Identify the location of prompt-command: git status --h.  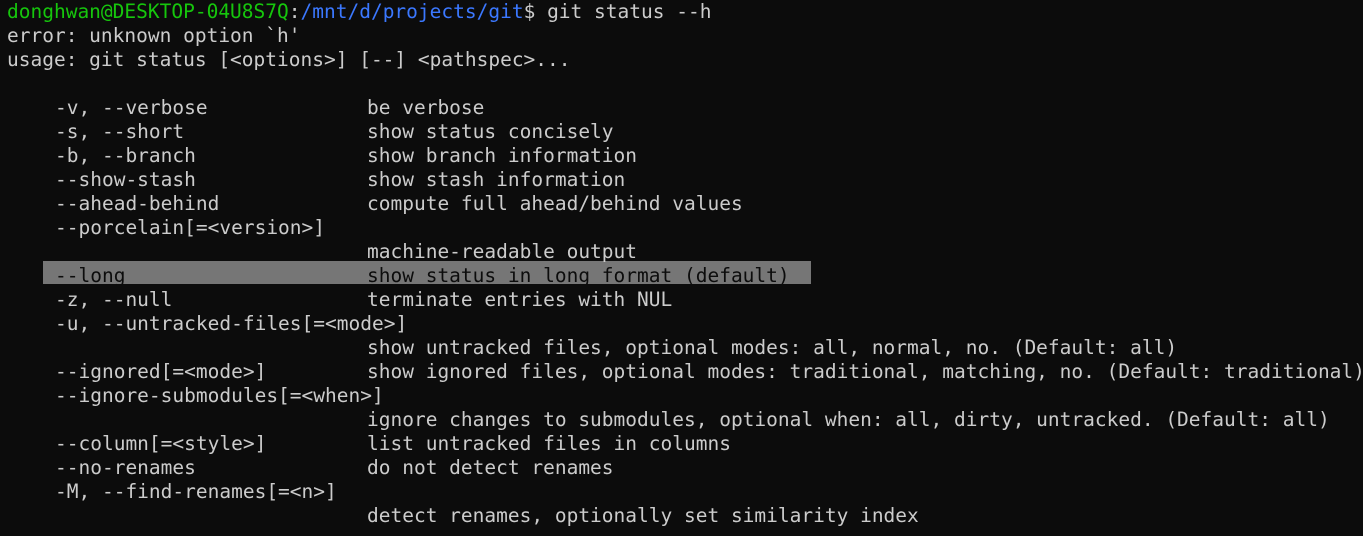
(623, 11).